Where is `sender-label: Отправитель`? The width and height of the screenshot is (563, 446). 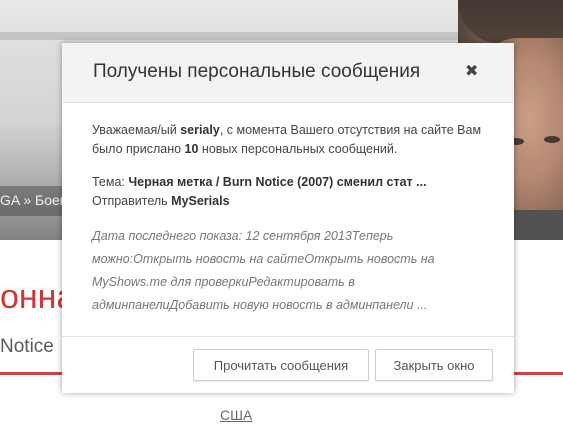
sender-label: Отправитель is located at coordinates (132, 201).